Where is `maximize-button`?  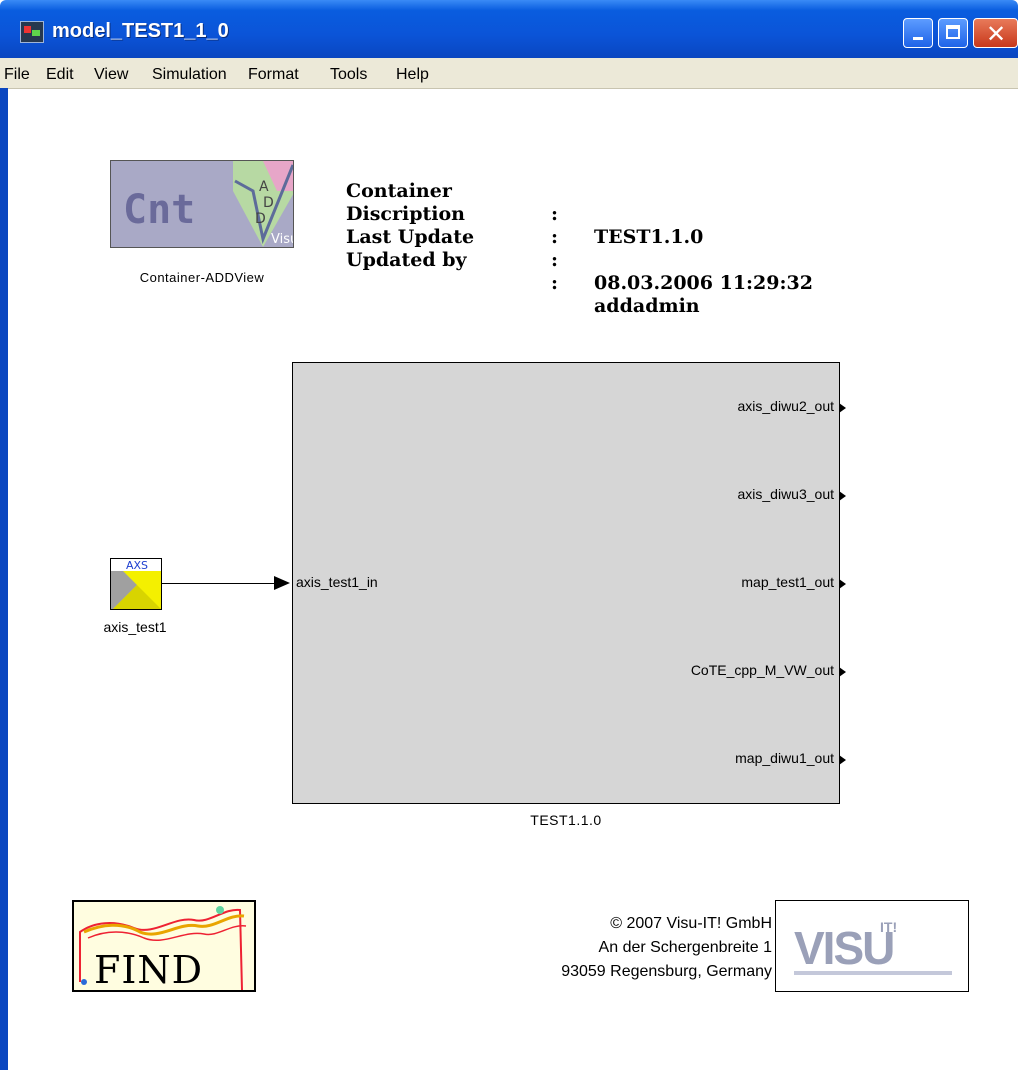 maximize-button is located at coordinates (953, 33).